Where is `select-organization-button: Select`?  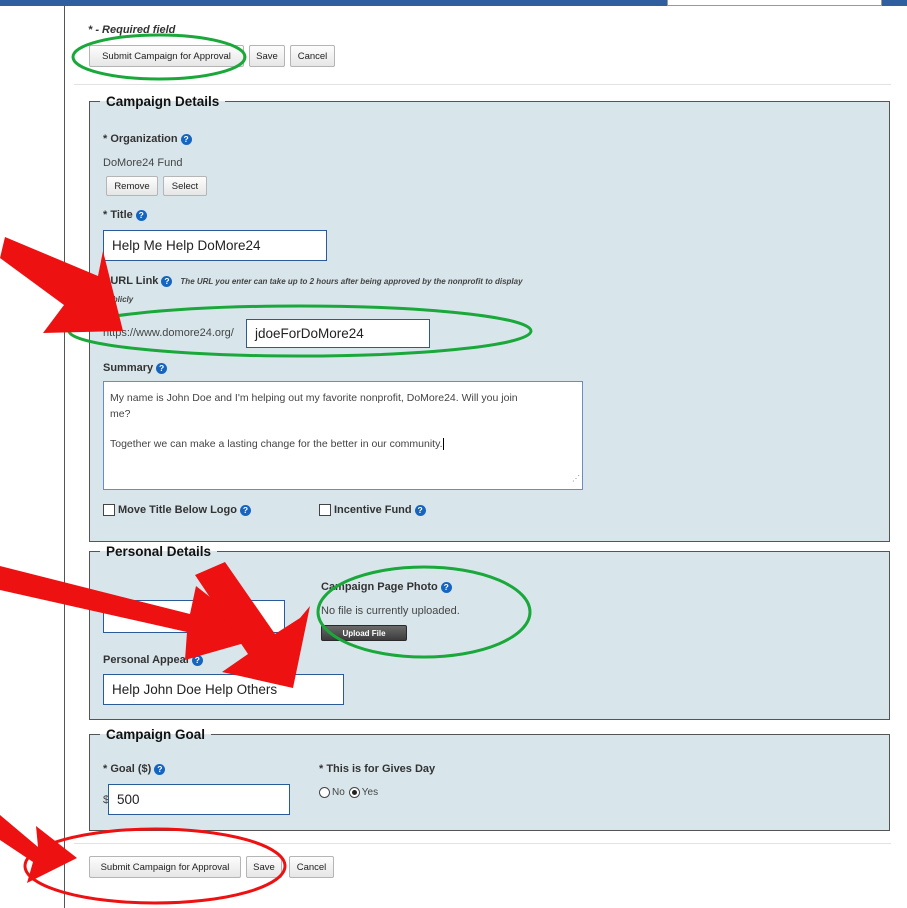 select-organization-button: Select is located at coordinates (185, 186).